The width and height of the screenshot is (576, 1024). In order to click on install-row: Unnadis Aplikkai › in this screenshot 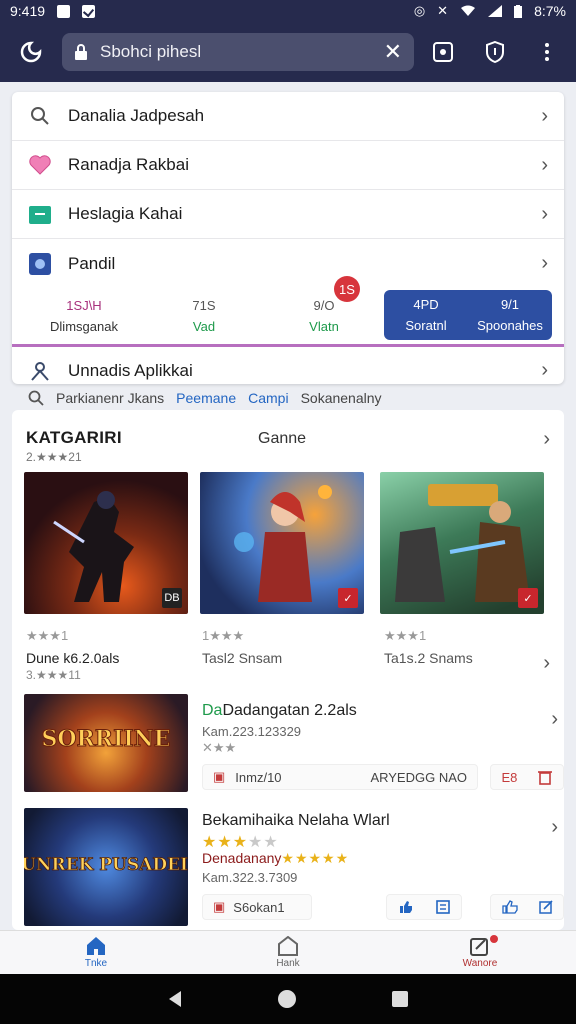, I will do `click(288, 370)`.